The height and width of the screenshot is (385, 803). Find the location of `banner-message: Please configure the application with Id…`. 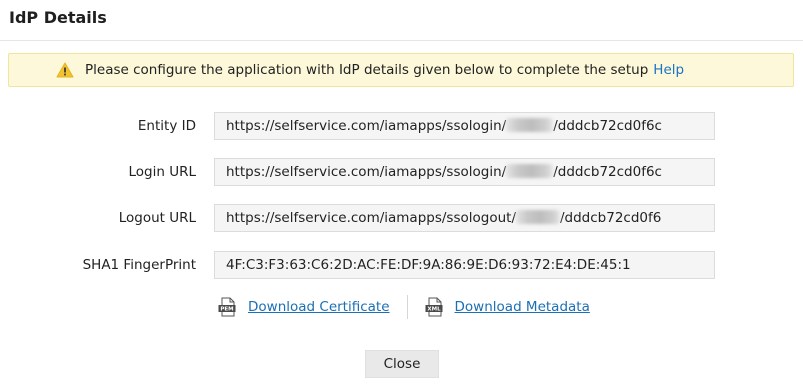

banner-message: Please configure the application with Id… is located at coordinates (367, 70).